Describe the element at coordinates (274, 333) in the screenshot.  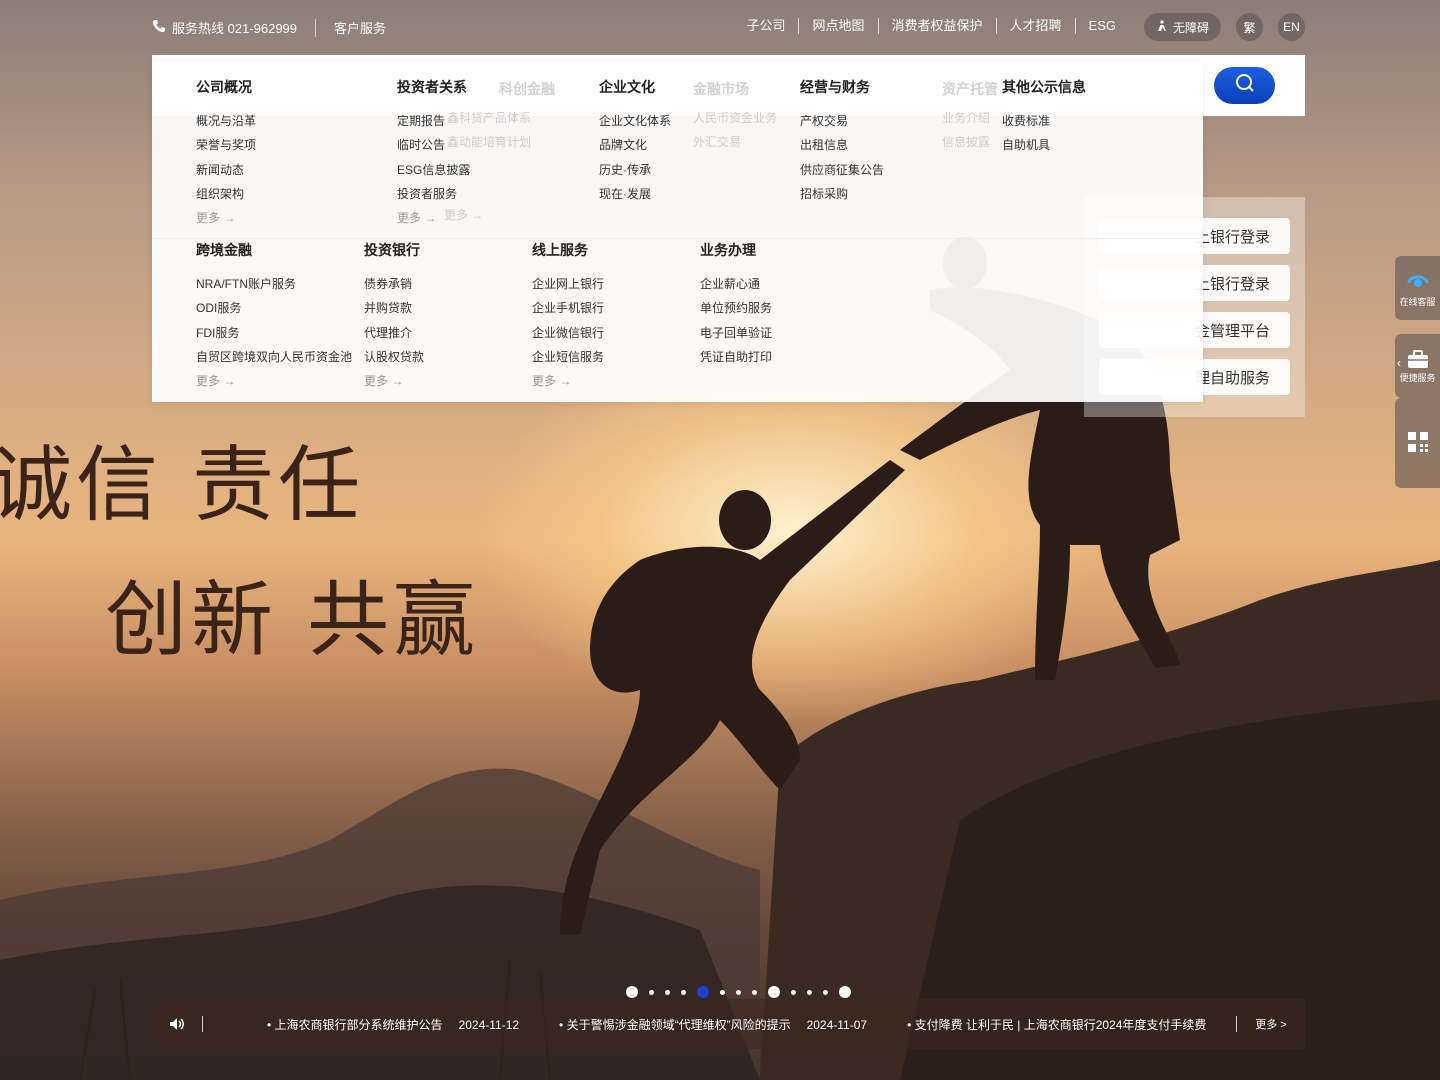
I see `menu-item: FDI服务` at that location.